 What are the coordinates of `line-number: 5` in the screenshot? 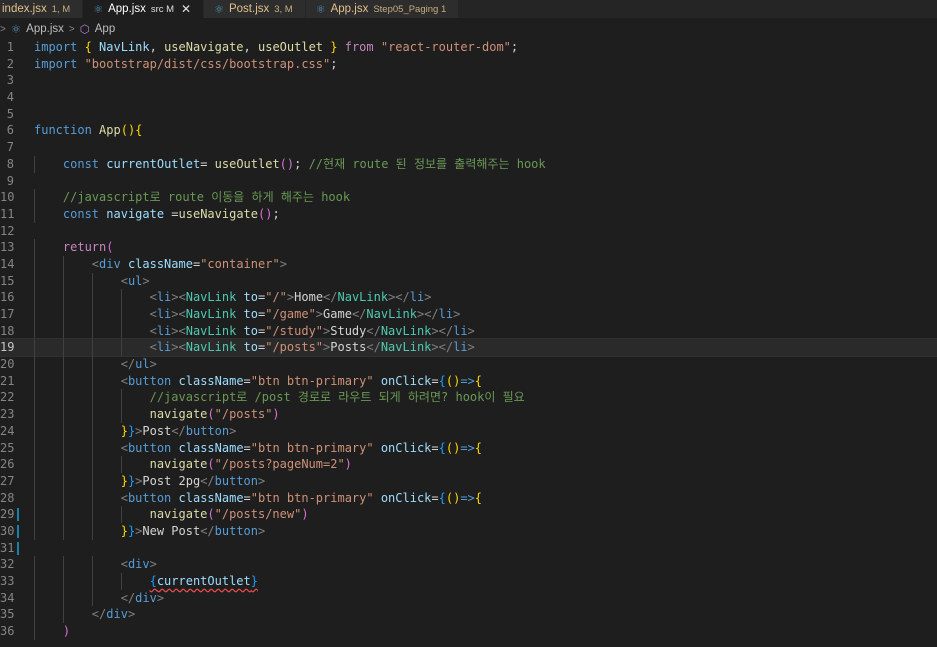 It's located at (10, 113).